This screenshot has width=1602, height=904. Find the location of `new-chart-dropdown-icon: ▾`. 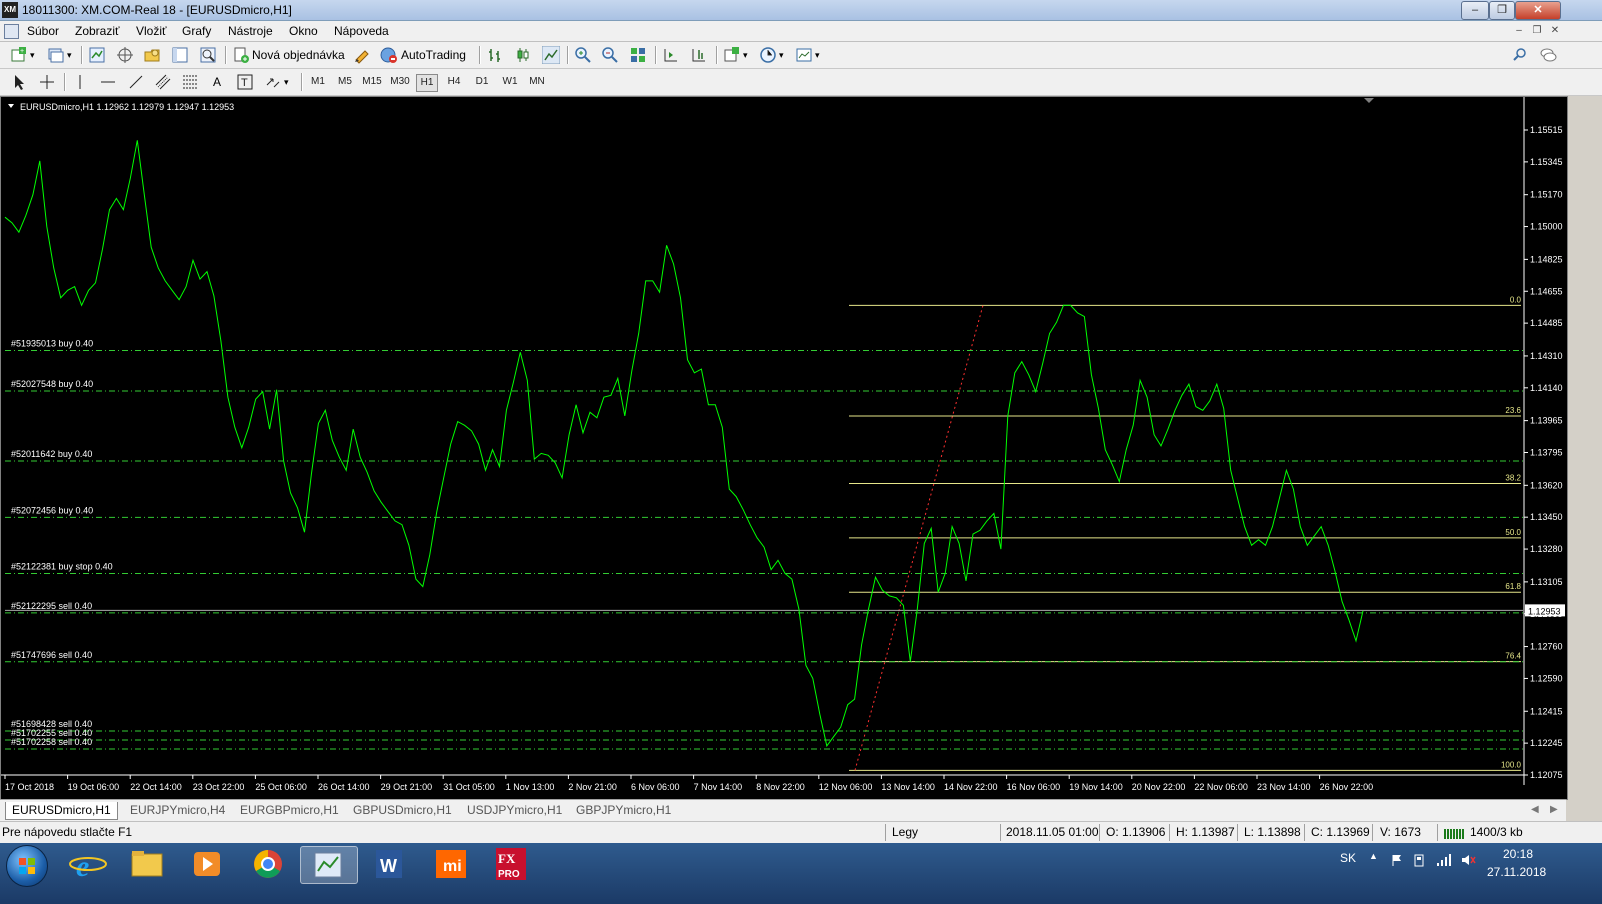

new-chart-dropdown-icon: ▾ is located at coordinates (32, 55).